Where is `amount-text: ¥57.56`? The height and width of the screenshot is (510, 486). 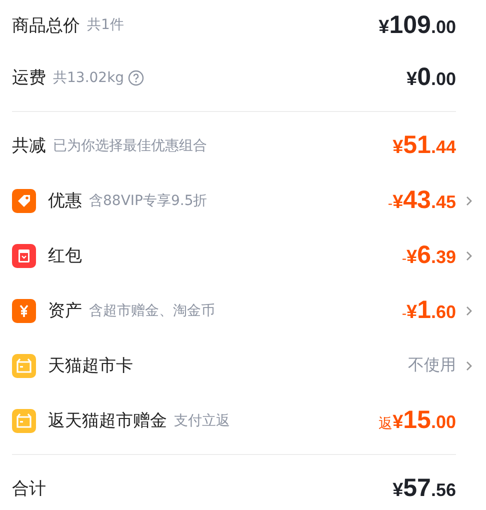 amount-text: ¥57.56 is located at coordinates (424, 488).